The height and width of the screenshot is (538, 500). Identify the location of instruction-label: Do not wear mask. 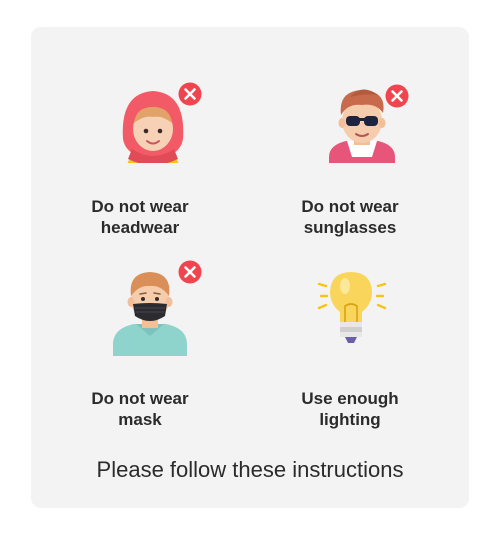
(140, 409).